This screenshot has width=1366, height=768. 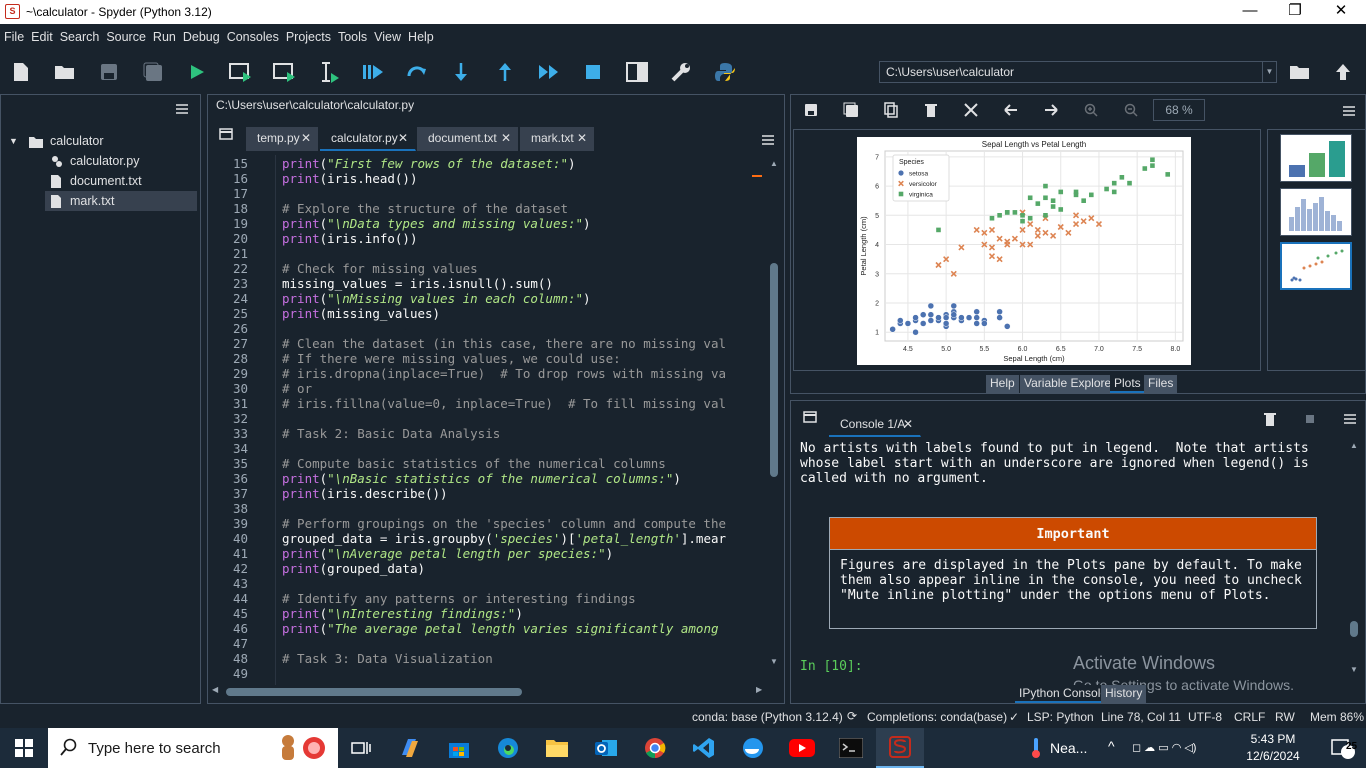 What do you see at coordinates (488, 208) in the screenshot?
I see `code-line: 18 # Explore the structure of the dataset` at bounding box center [488, 208].